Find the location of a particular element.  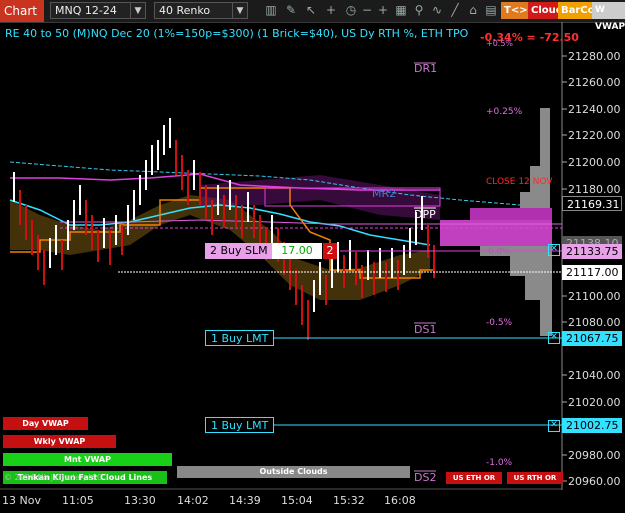

mnt-vwap-button: Mnt VWAP is located at coordinates (87, 459).